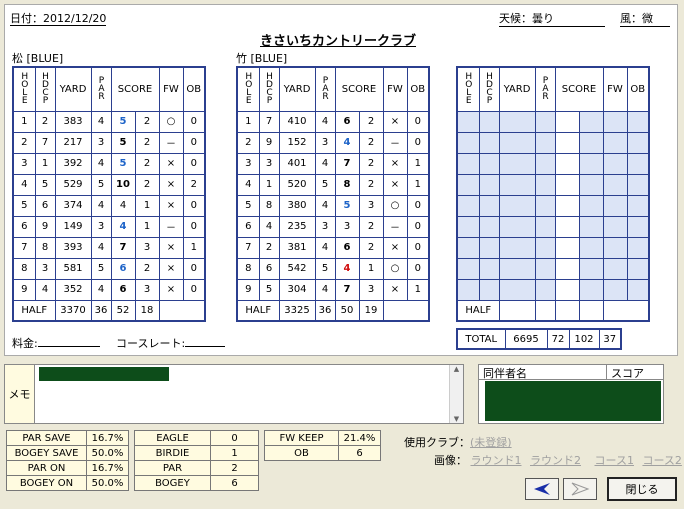 The image size is (684, 509). What do you see at coordinates (496, 460) in the screenshot?
I see `image-link-round1: ラウンド1` at bounding box center [496, 460].